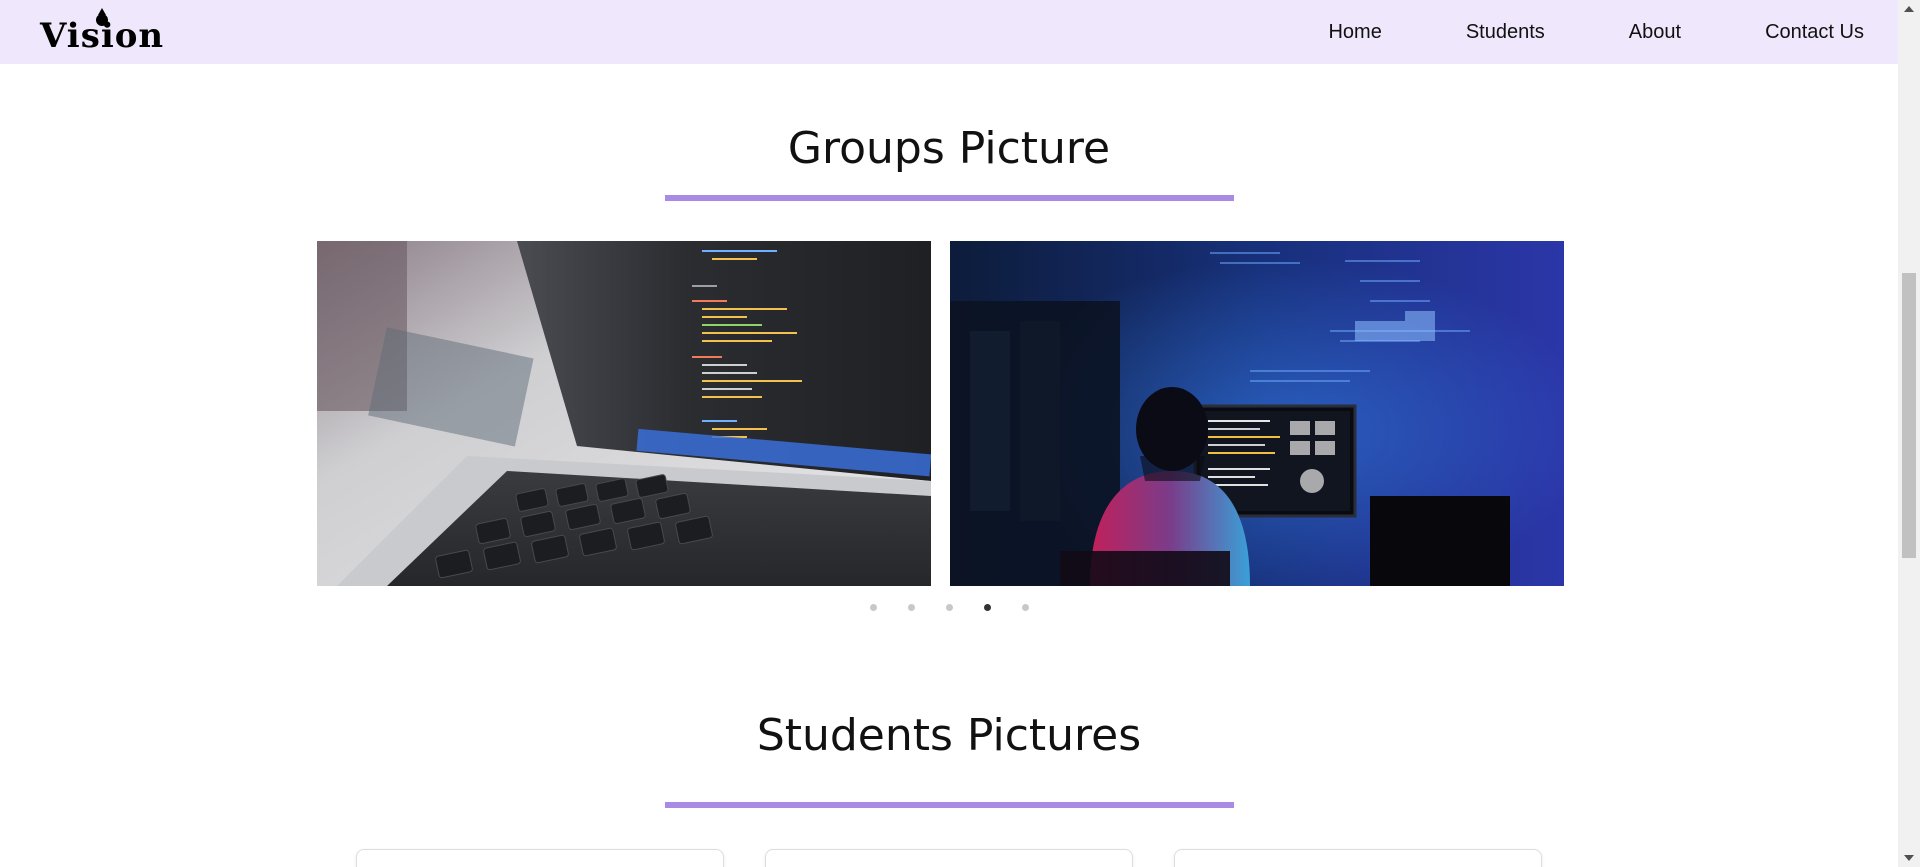  I want to click on students-section-title: Students Pictures, so click(949, 735).